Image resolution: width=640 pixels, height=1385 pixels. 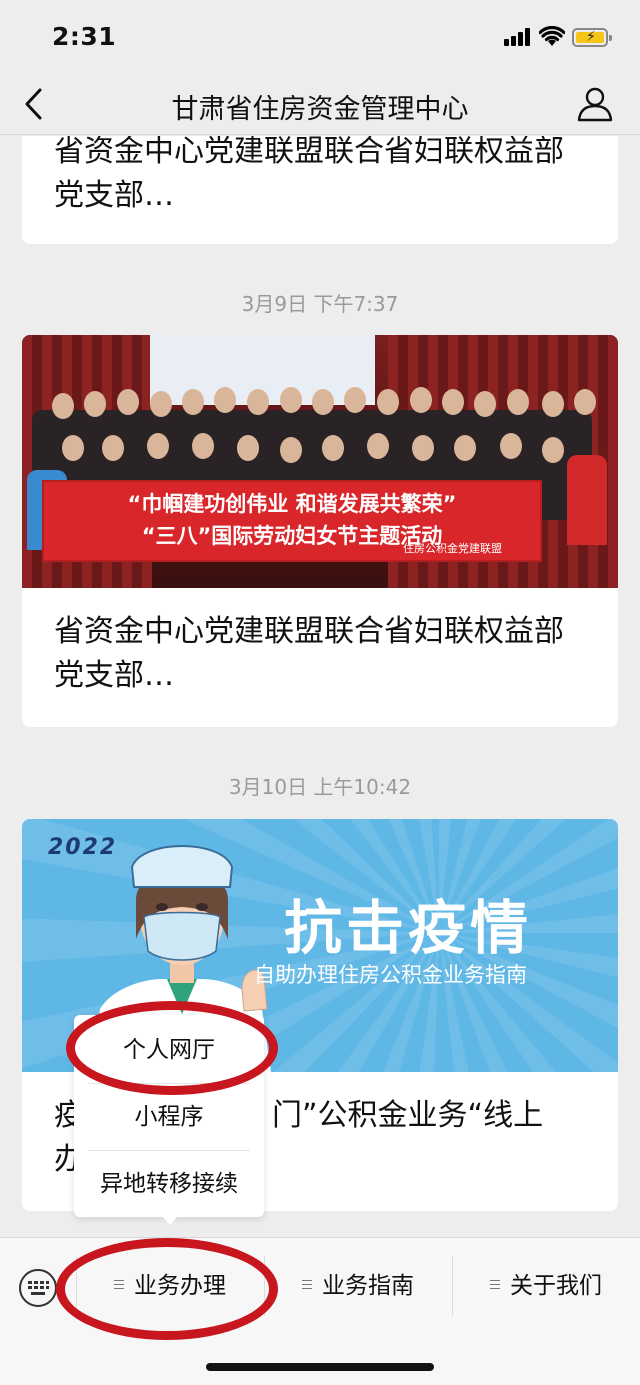 What do you see at coordinates (169, 1184) in the screenshot?
I see `submenu-item-transfer: 异地转移接续` at bounding box center [169, 1184].